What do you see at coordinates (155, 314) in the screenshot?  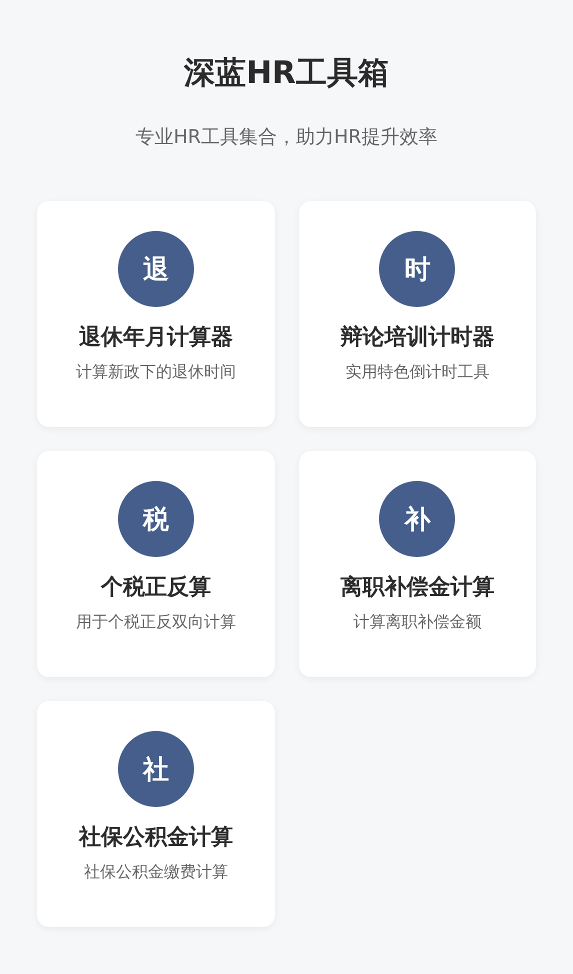 I see `tool-card: 退 退休年月计算器 计算新政下的退休时间` at bounding box center [155, 314].